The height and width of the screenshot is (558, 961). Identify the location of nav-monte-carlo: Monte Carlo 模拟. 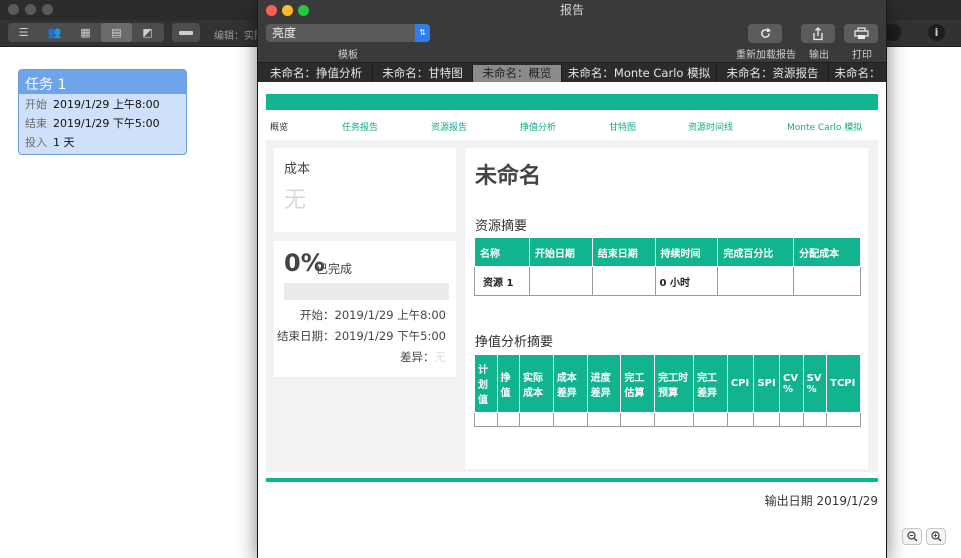
(824, 126).